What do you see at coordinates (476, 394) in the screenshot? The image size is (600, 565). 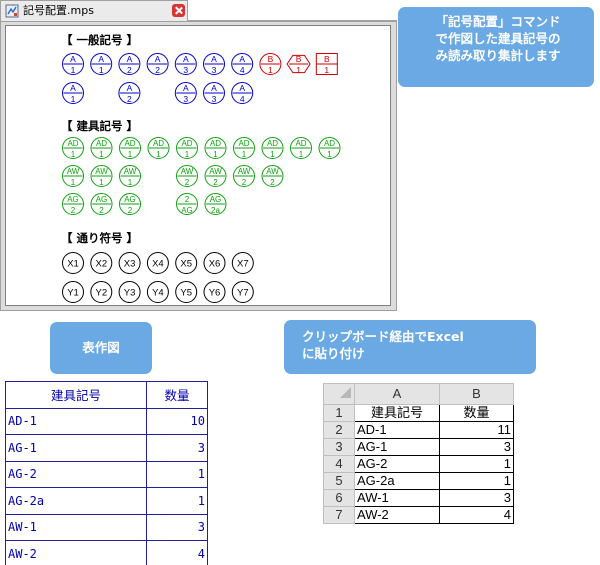 I see `column-header-b: B` at bounding box center [476, 394].